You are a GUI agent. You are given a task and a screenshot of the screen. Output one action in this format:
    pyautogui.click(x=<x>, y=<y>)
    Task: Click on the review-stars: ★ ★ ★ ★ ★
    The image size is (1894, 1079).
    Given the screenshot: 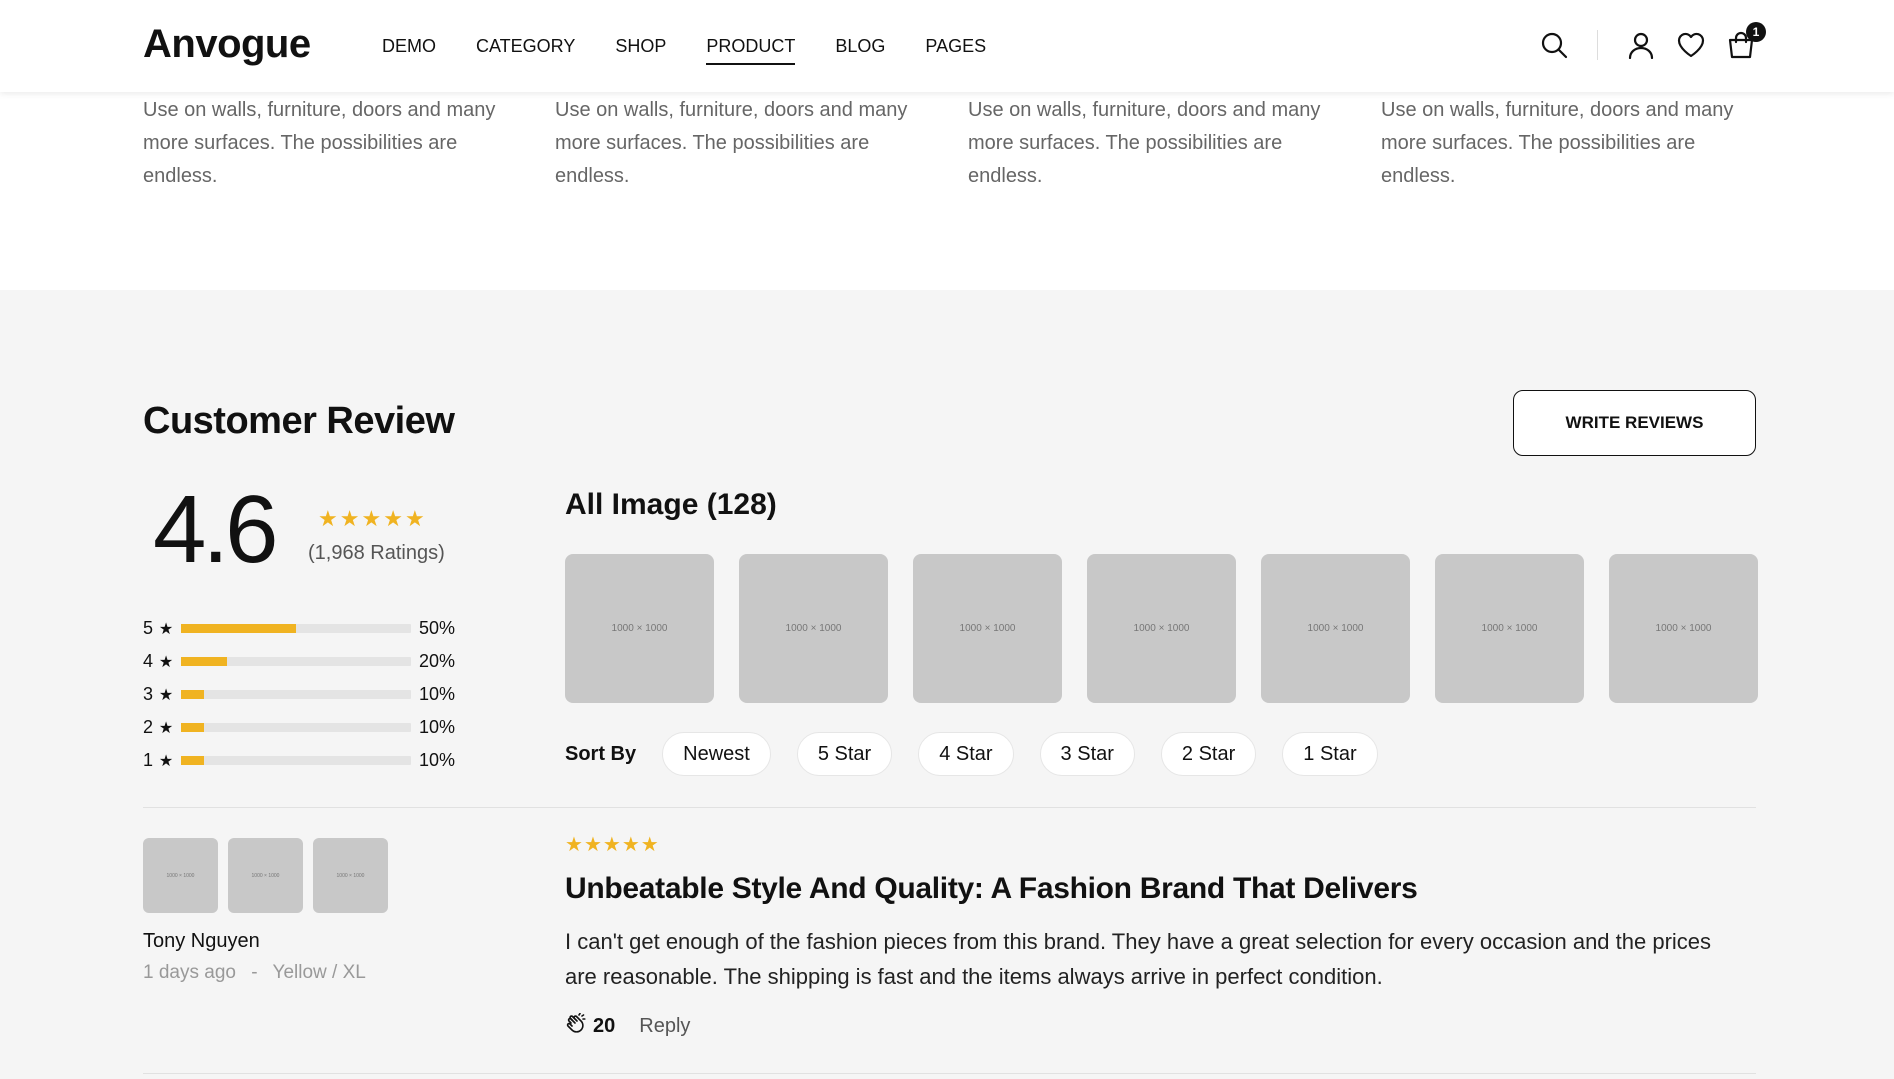 What is the action you would take?
    pyautogui.click(x=612, y=845)
    